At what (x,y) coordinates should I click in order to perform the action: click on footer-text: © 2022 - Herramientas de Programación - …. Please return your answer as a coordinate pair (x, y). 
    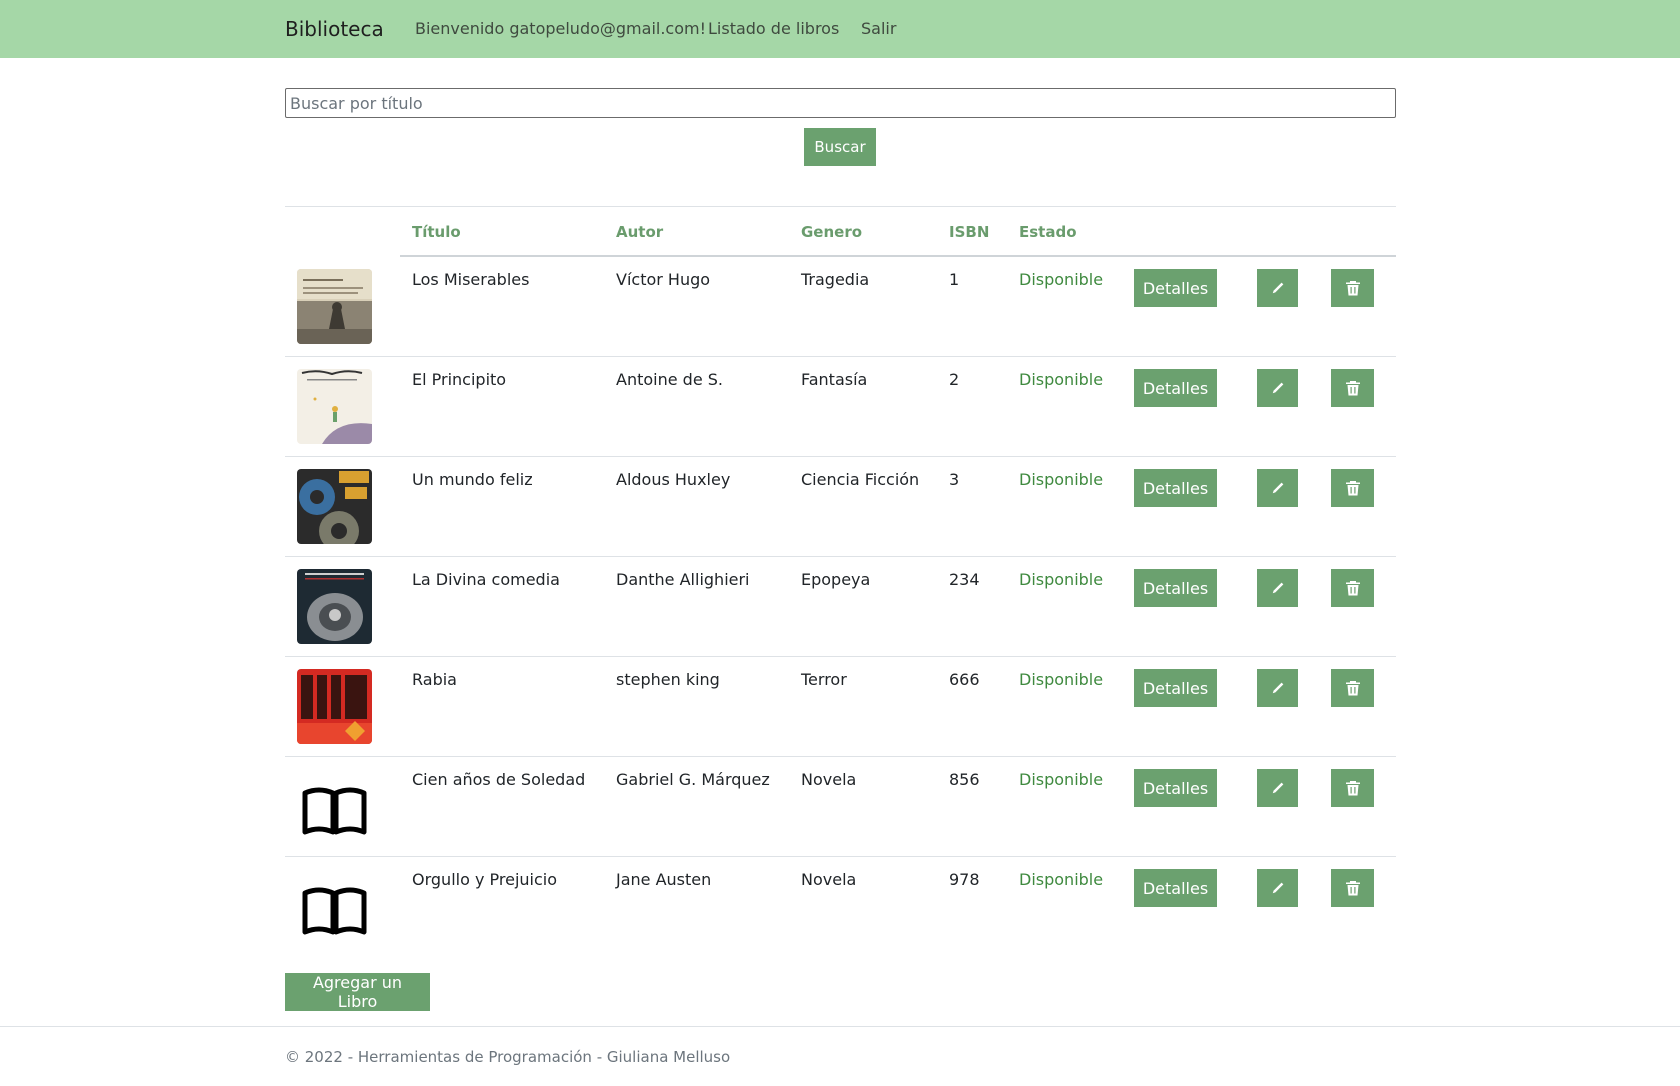
    Looking at the image, I should click on (508, 1057).